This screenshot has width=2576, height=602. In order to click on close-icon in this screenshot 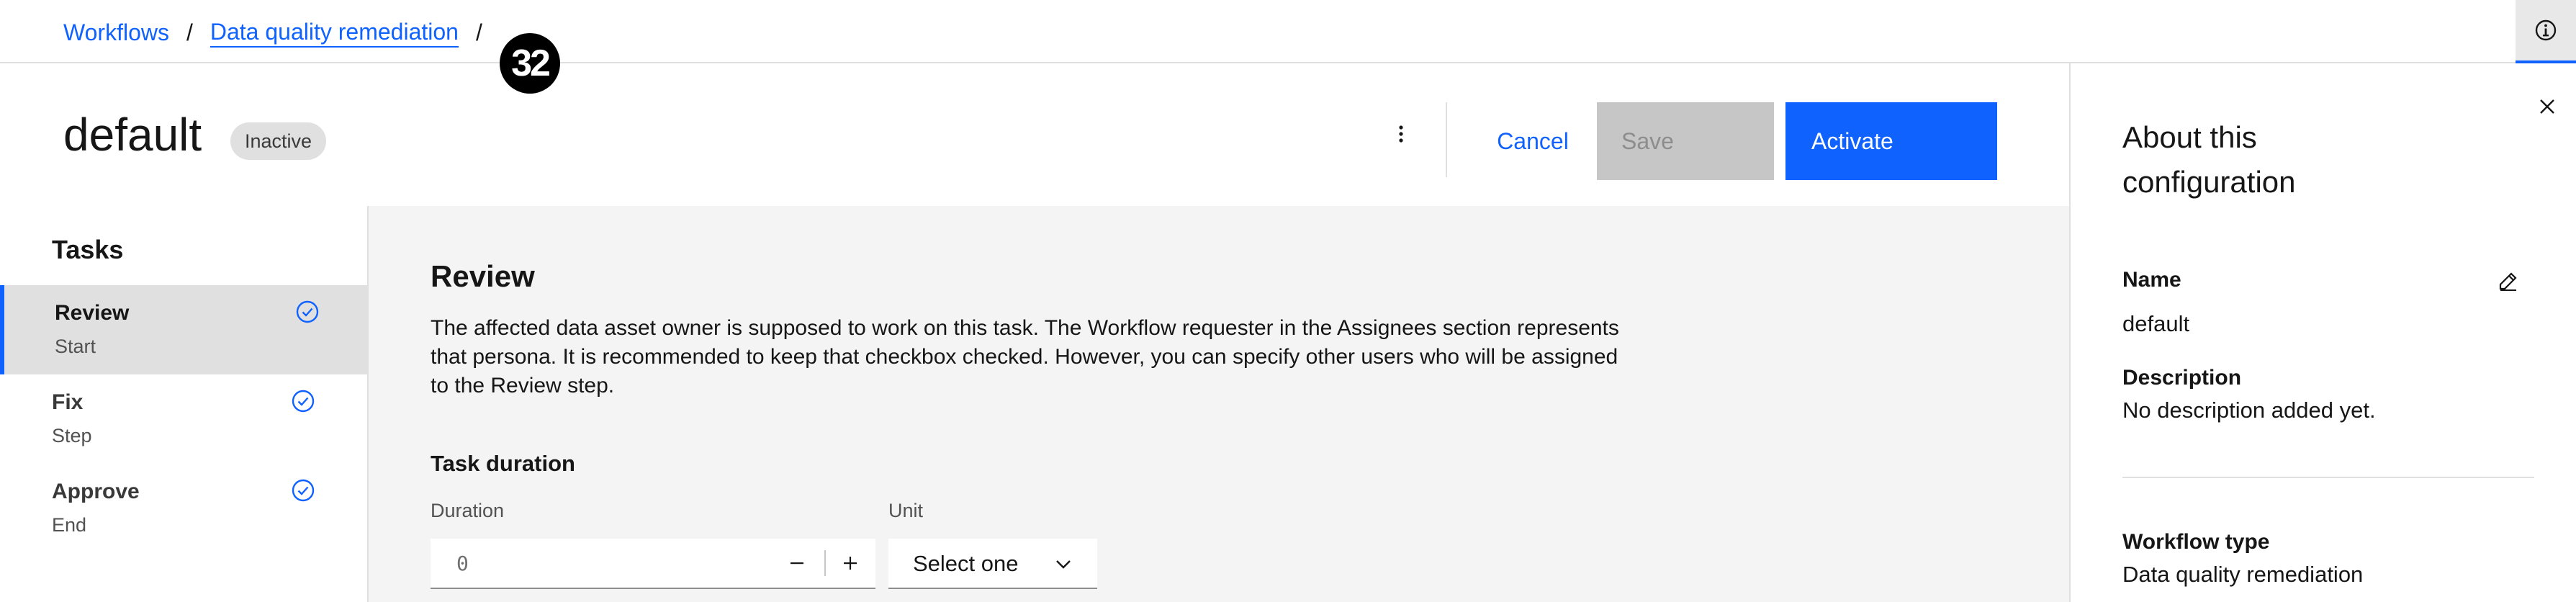, I will do `click(2547, 106)`.